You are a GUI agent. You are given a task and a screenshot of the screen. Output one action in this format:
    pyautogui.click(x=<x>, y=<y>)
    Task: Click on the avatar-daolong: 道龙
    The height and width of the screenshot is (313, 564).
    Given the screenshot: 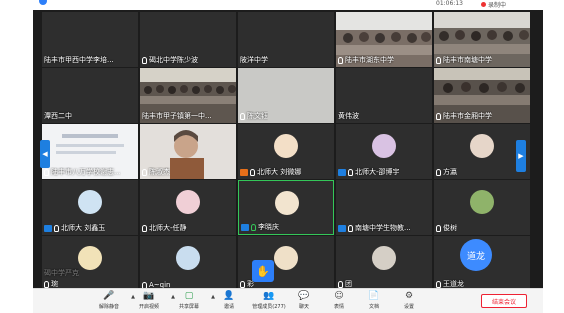 What is the action you would take?
    pyautogui.click(x=476, y=255)
    